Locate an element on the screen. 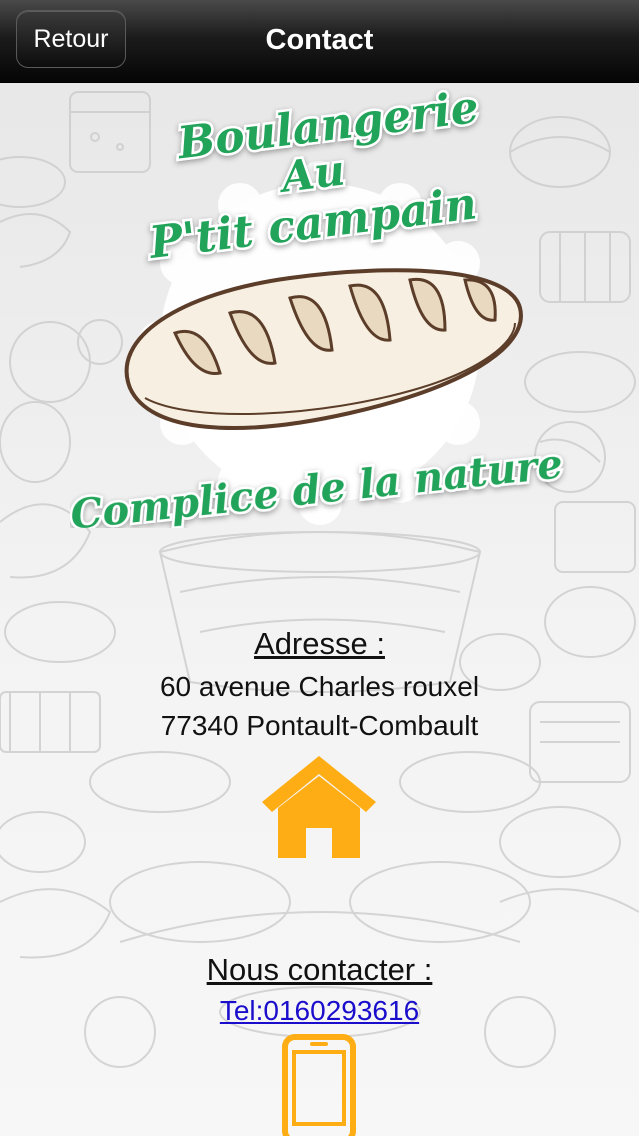 This screenshot has width=639, height=1136. address-street: 60 avenue Charles rouxel is located at coordinates (319, 686).